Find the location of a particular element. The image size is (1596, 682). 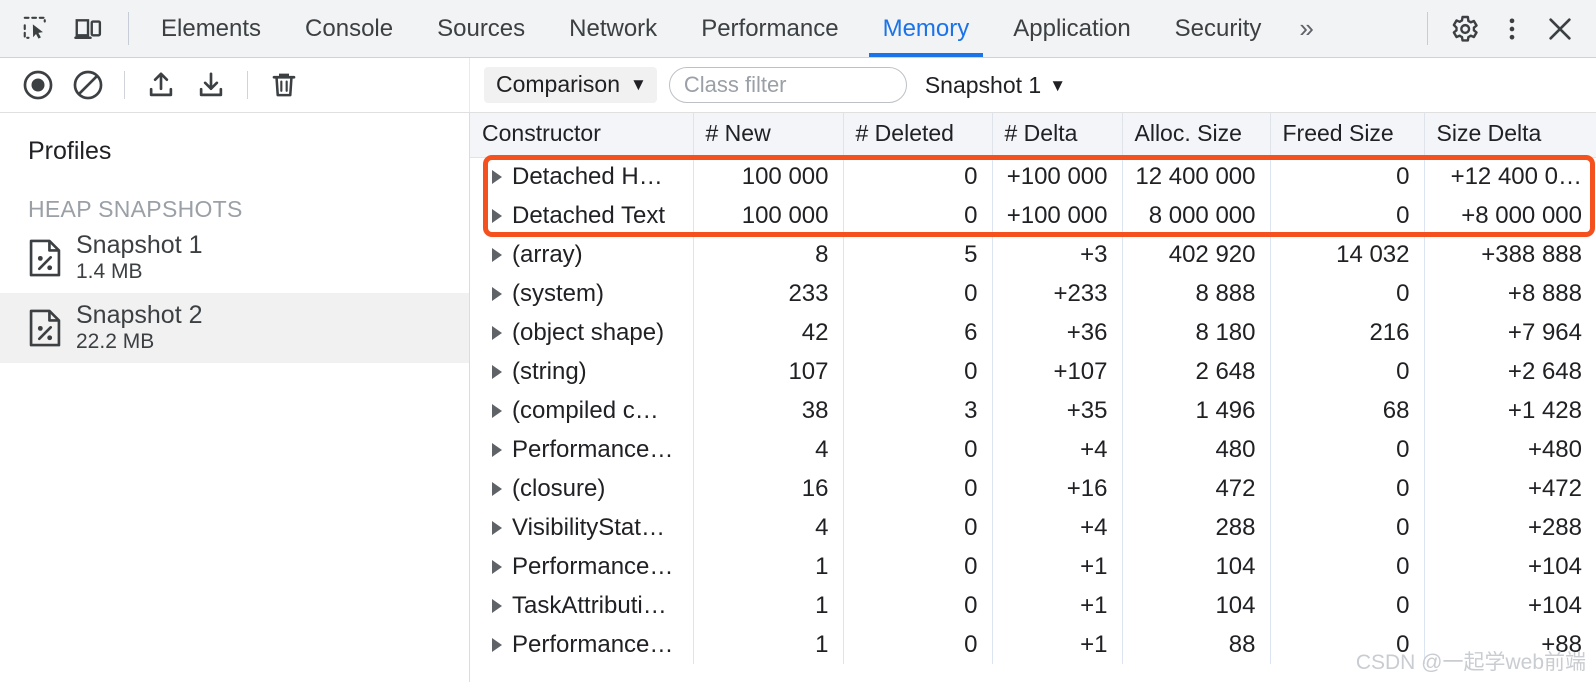

cell-size-delta: +104 is located at coordinates (1554, 605).